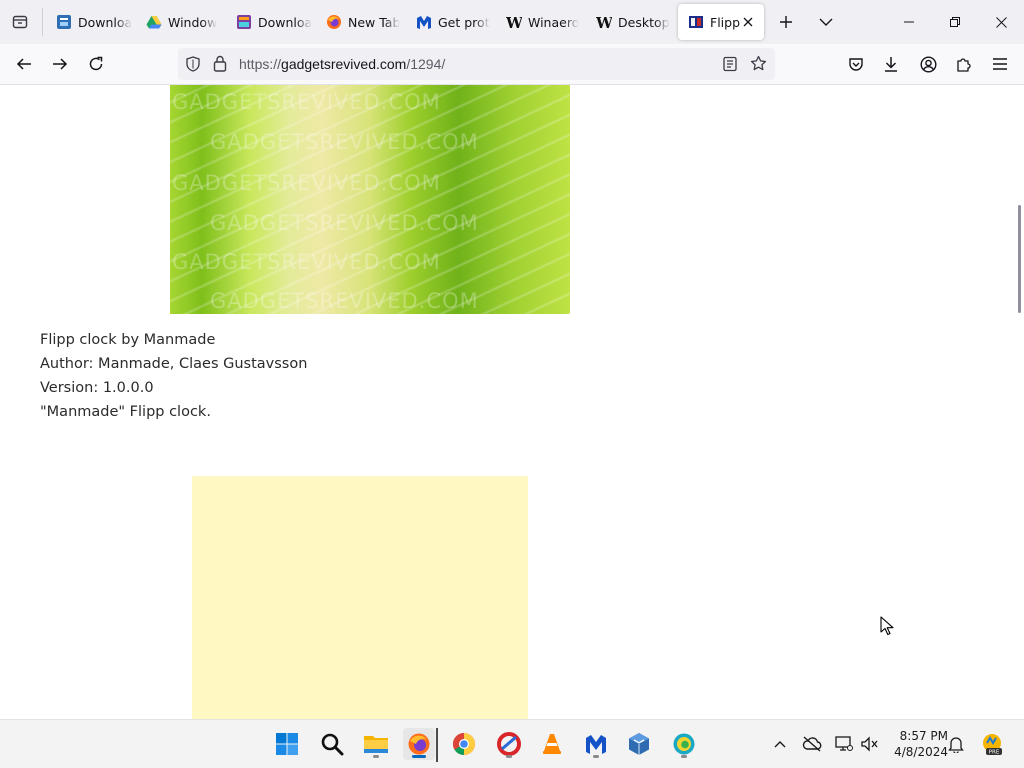  I want to click on pocket-button, so click(856, 64).